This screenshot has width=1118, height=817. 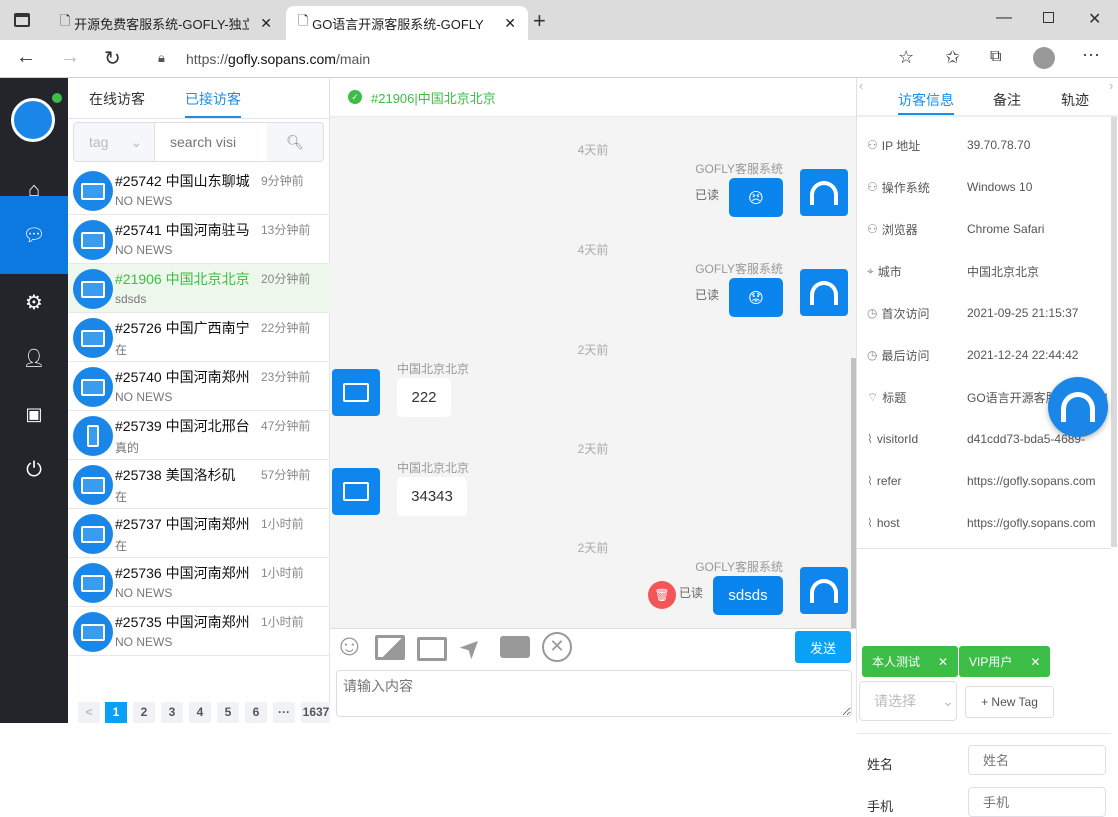 What do you see at coordinates (182, 524) in the screenshot?
I see `visitor-title: #25737 中国河南郑州` at bounding box center [182, 524].